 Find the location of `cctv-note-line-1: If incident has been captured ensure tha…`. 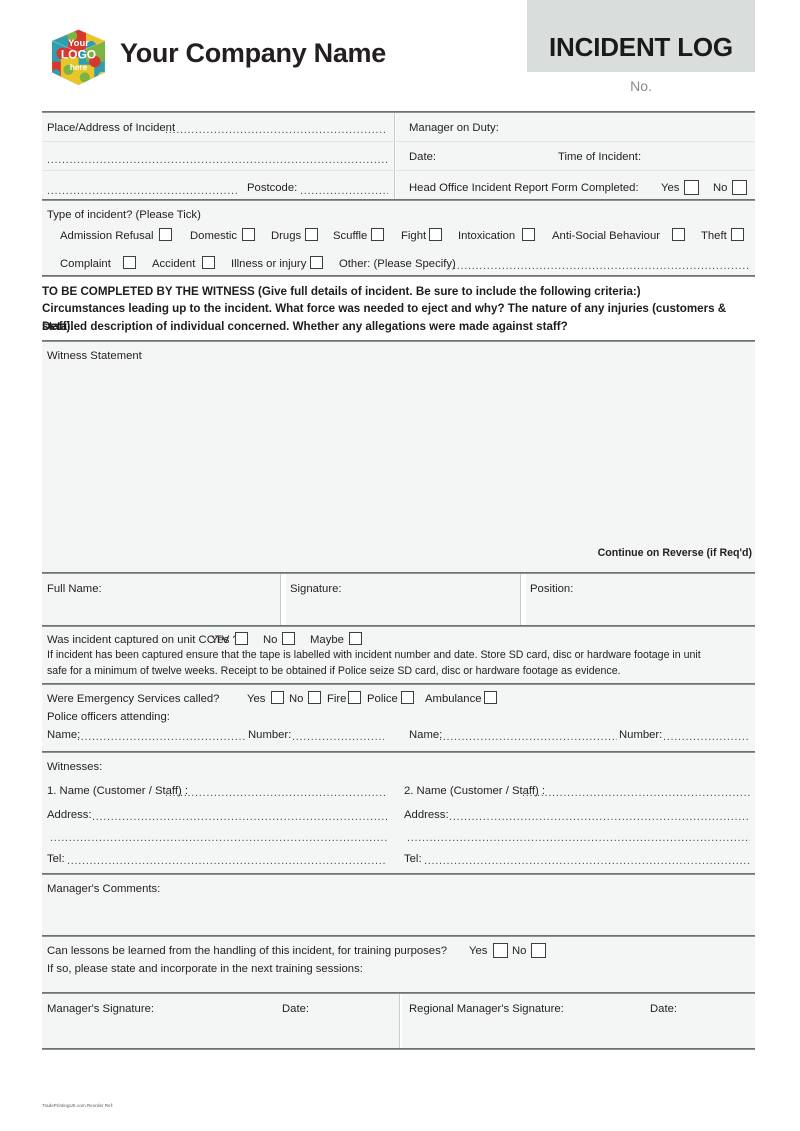

cctv-note-line-1: If incident has been captured ensure tha… is located at coordinates (374, 655).